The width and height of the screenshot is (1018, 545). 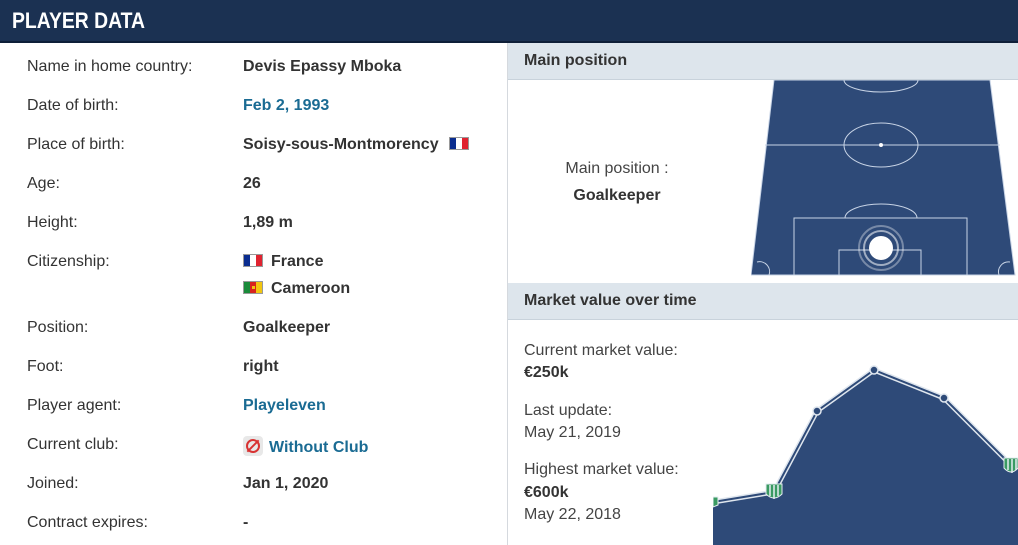 I want to click on cameroon-flag-icon, so click(x=253, y=287).